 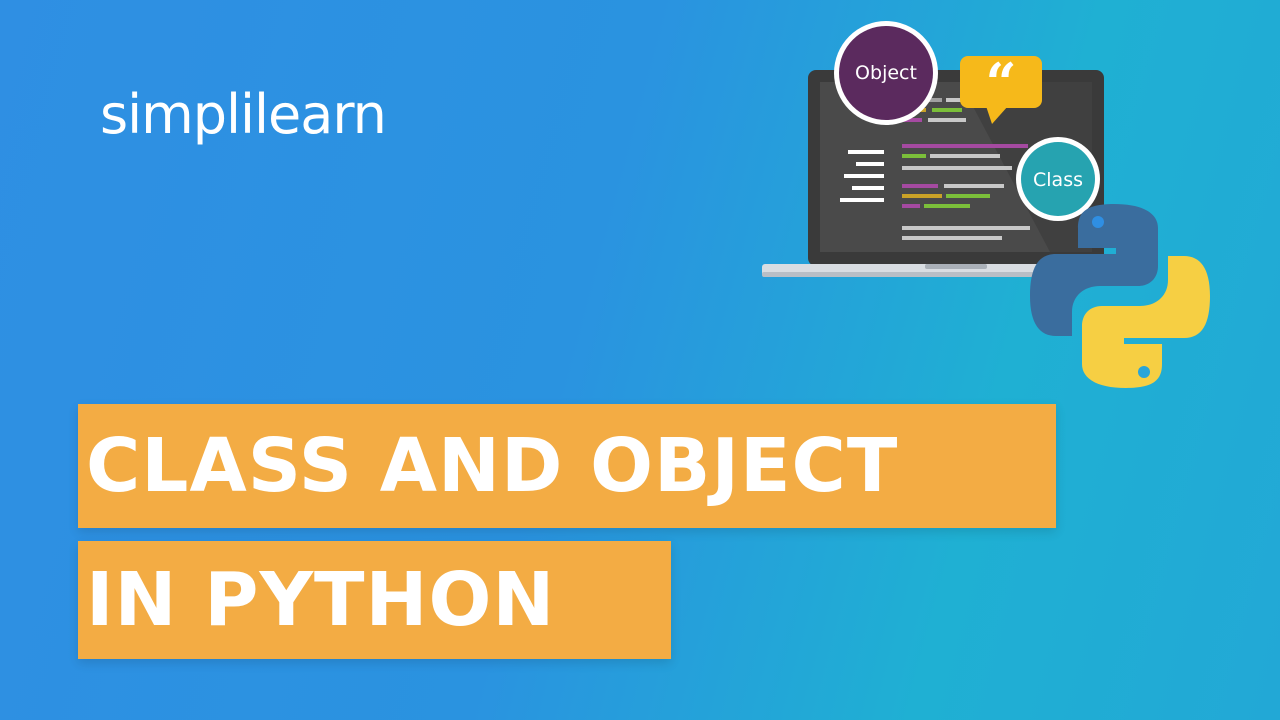 I want to click on object-bubble-label: Object, so click(x=886, y=73).